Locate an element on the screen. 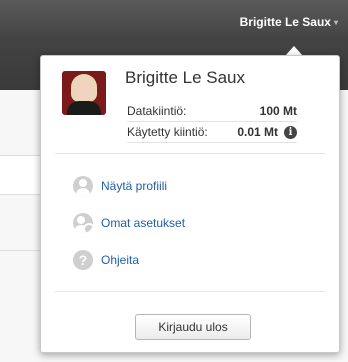  quota-used-value: 0.01 Mt i is located at coordinates (267, 132).